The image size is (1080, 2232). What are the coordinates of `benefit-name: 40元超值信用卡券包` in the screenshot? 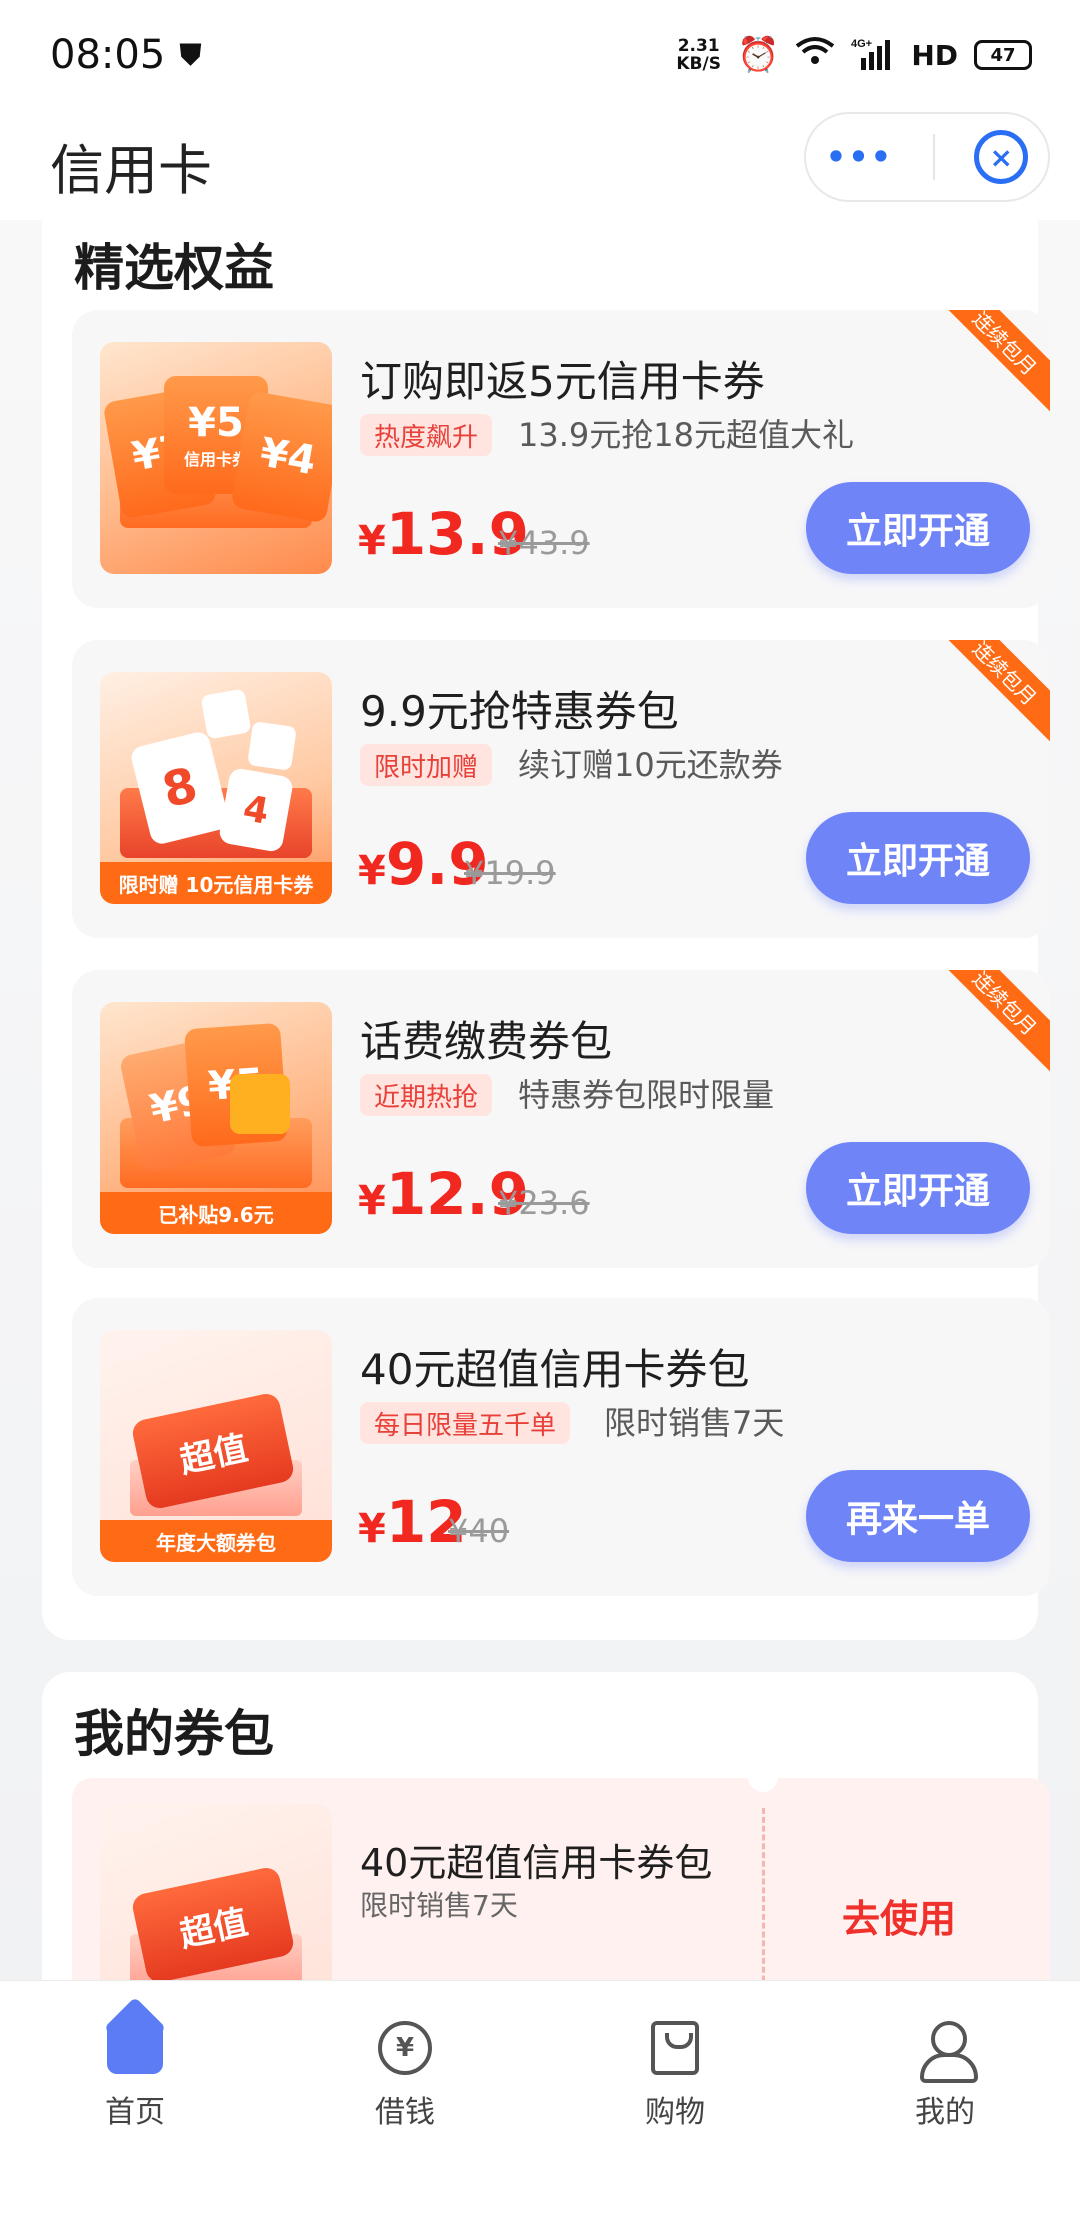 It's located at (555, 1369).